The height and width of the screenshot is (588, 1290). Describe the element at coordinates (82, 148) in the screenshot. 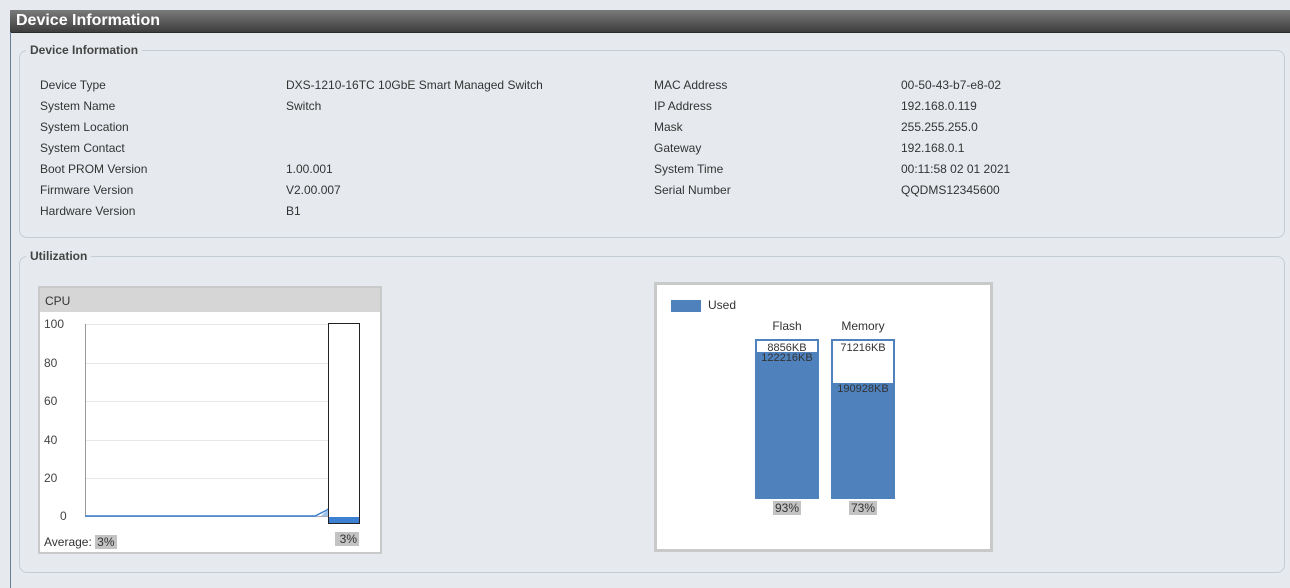

I see `label-system-contact: System Contact` at that location.